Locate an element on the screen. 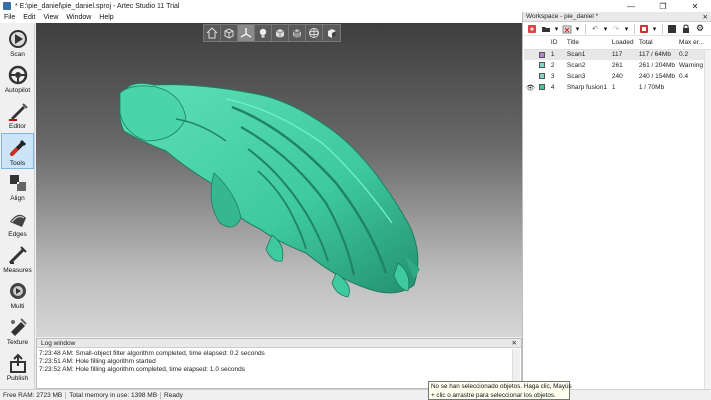  menu-file: File is located at coordinates (9, 17).